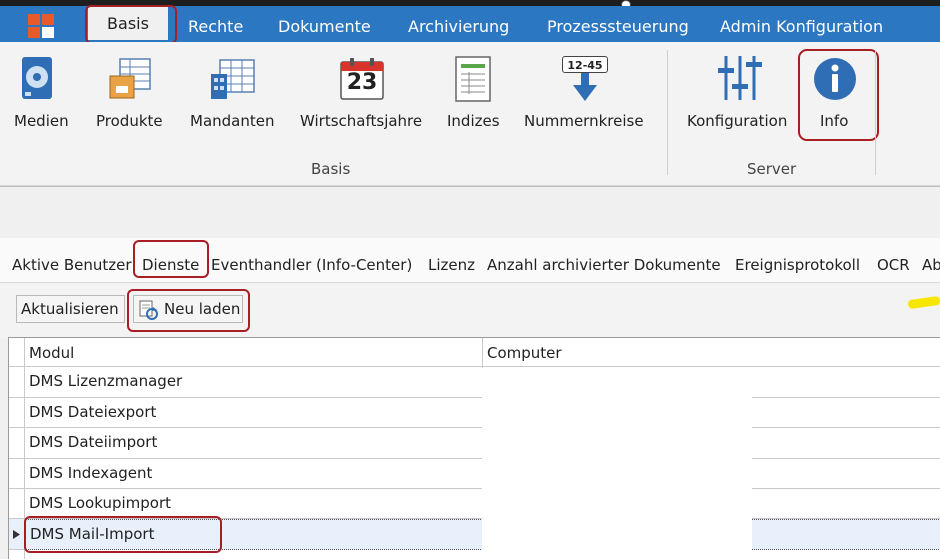 The height and width of the screenshot is (559, 940). Describe the element at coordinates (772, 169) in the screenshot. I see `ribbon-group-server-label: Server` at that location.